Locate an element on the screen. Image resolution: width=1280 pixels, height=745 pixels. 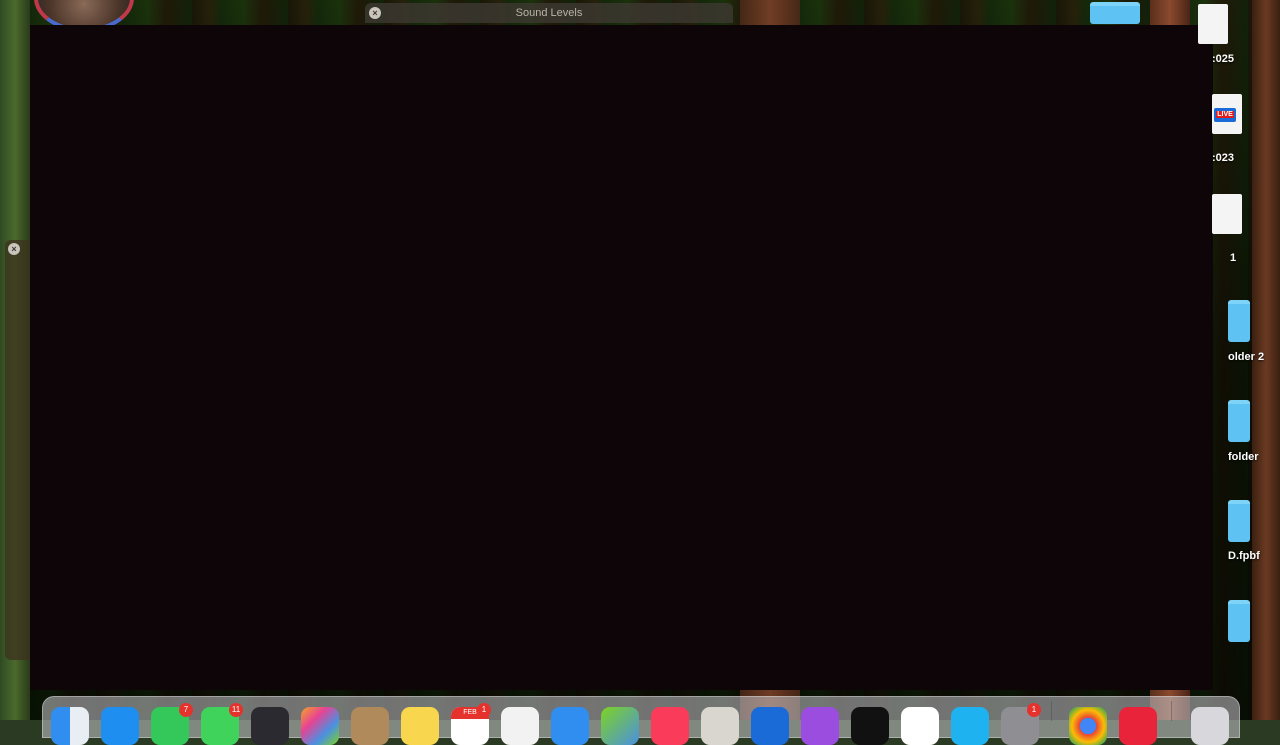
maps-icon is located at coordinates (620, 726).